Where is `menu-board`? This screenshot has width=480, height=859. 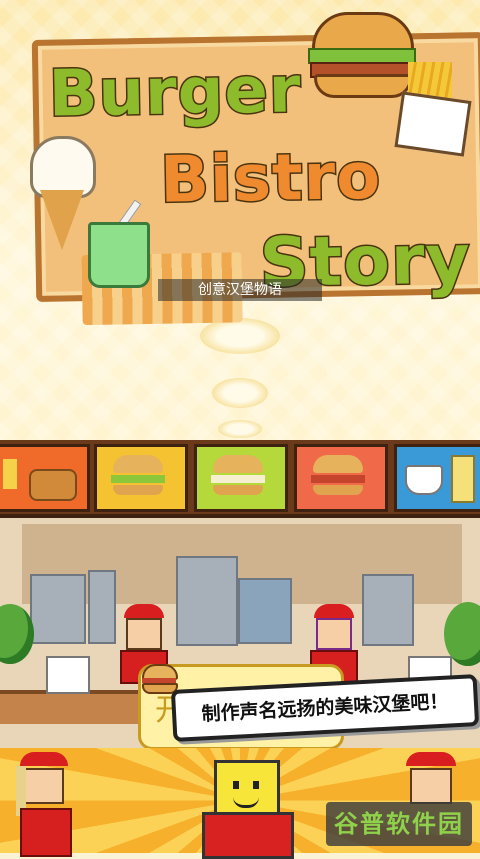
menu-board is located at coordinates (240, 479).